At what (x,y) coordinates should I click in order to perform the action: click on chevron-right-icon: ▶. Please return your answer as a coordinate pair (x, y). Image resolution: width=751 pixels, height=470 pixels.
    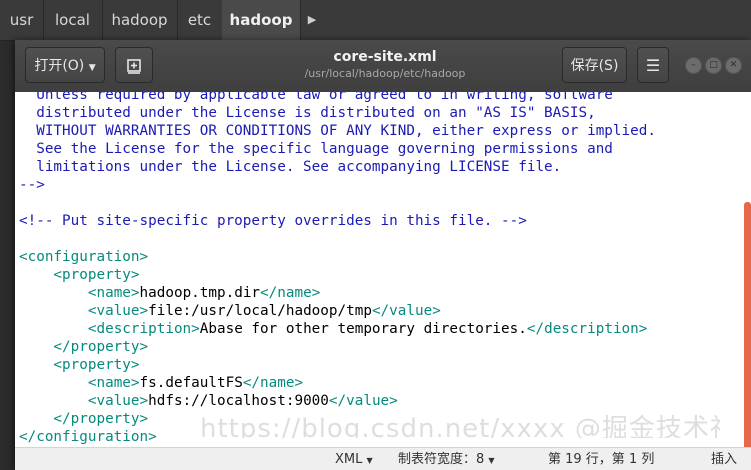
    Looking at the image, I should click on (312, 20).